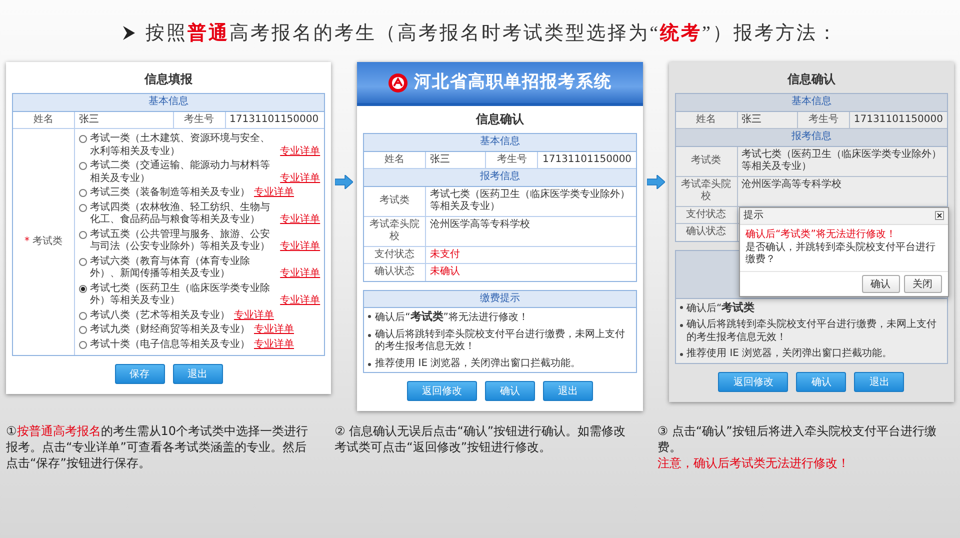 Image resolution: width=960 pixels, height=538 pixels. I want to click on note-text: 确认后“考试类”将无法进行修改！, so click(451, 317).